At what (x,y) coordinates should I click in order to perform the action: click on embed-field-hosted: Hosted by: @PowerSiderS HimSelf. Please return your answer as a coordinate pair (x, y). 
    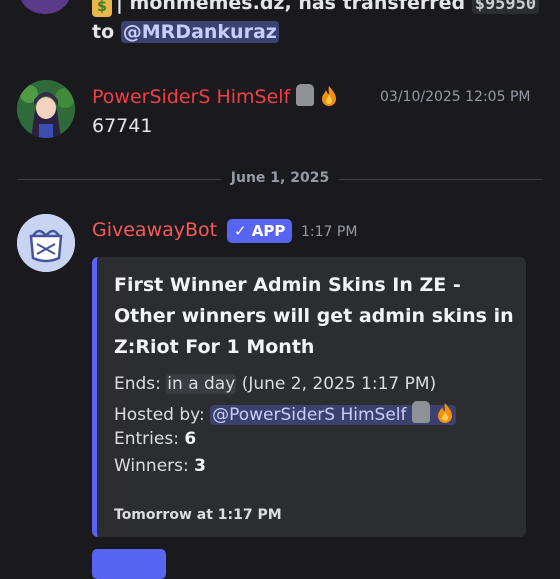
    Looking at the image, I should click on (285, 413).